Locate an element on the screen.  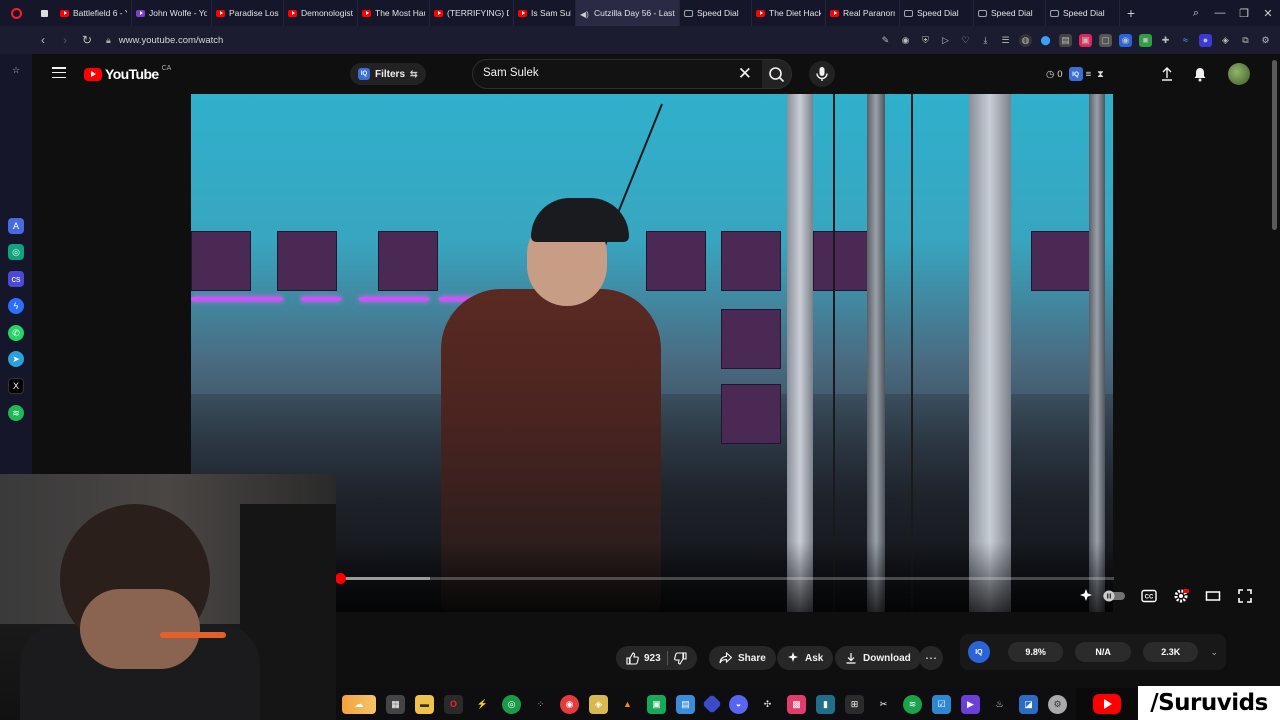
minimize-icon: — is located at coordinates (1220, 13).